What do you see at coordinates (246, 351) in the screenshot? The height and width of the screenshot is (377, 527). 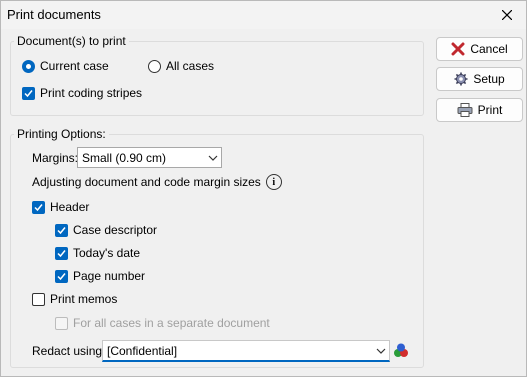 I see `redact-combobox: [Confidential]` at bounding box center [246, 351].